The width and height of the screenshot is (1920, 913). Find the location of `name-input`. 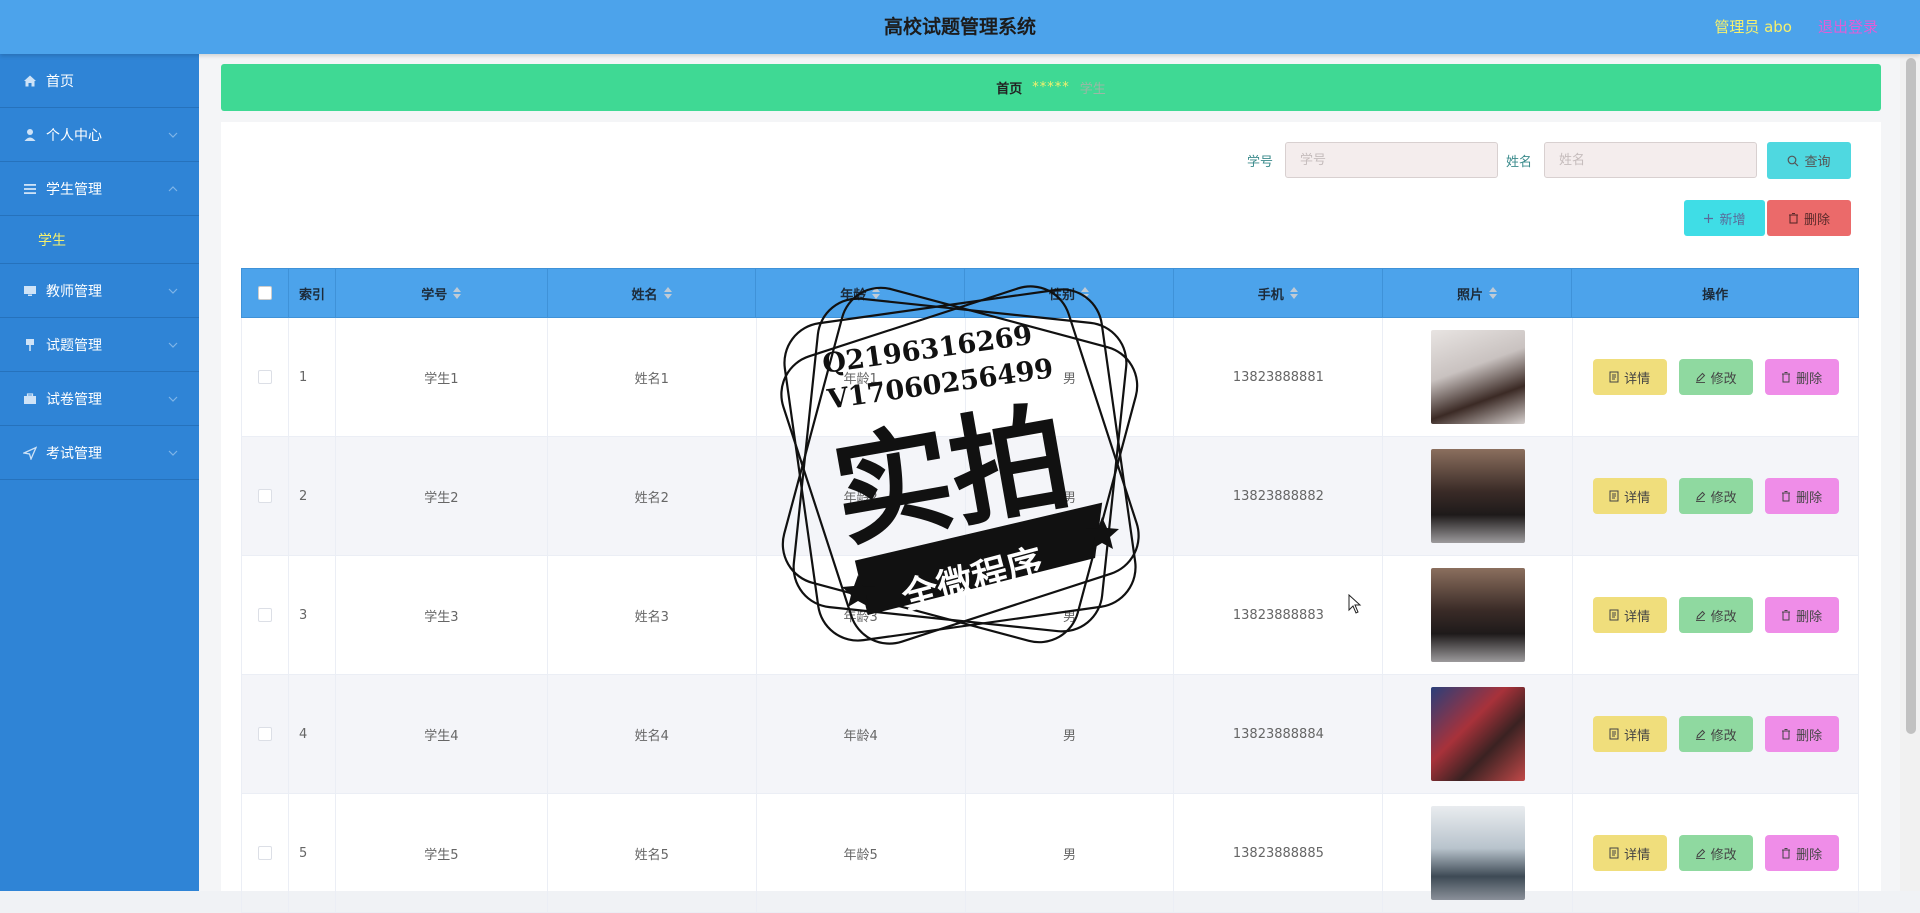

name-input is located at coordinates (1650, 160).